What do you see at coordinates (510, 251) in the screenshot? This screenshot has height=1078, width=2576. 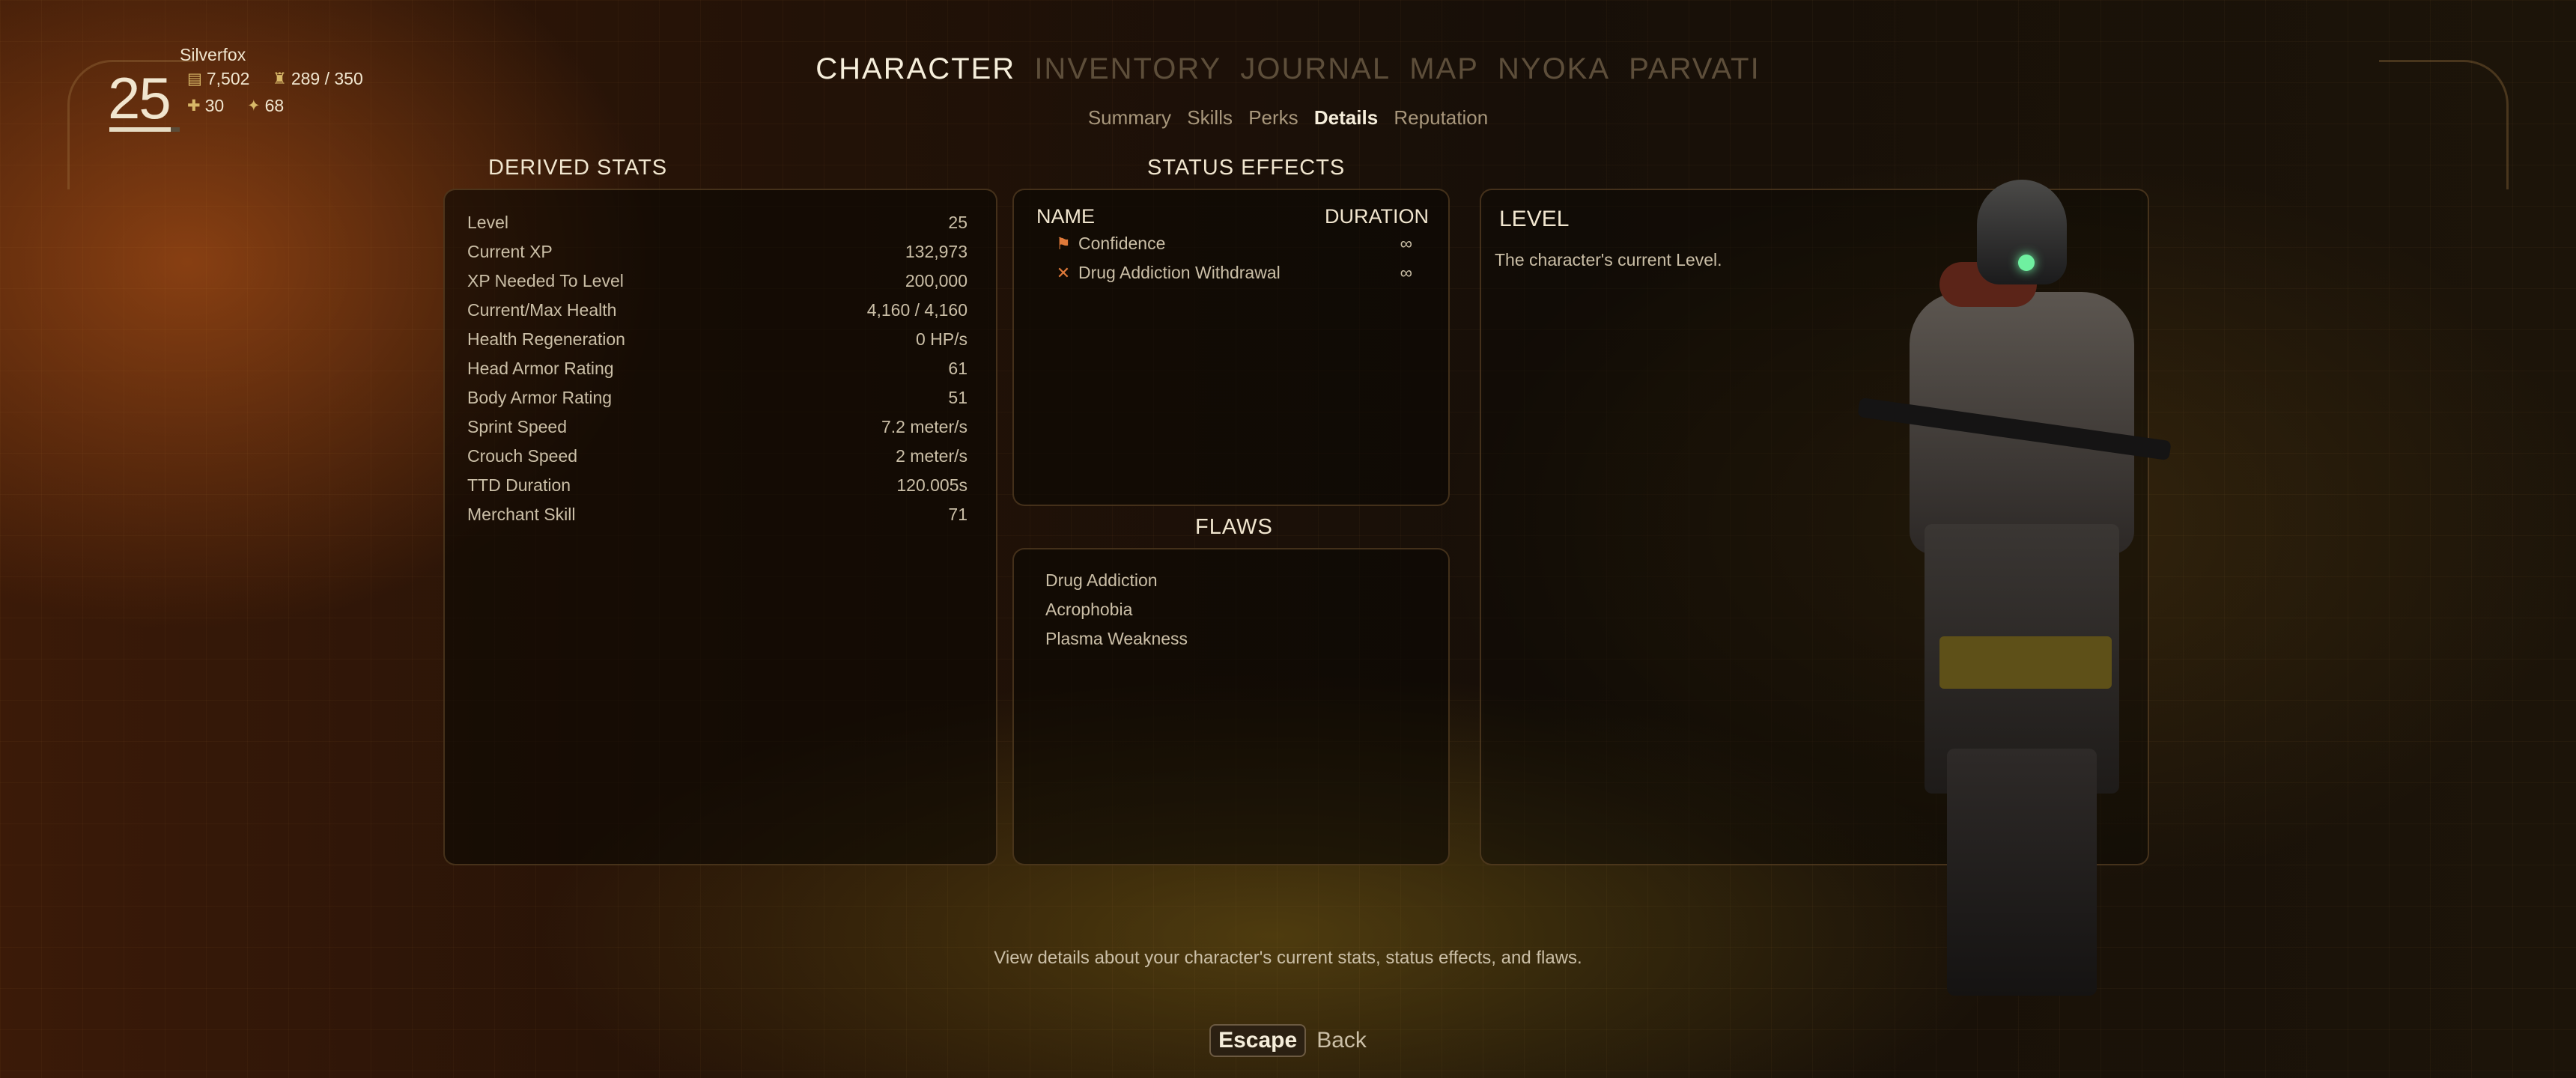 I see `stat-label: Current XP` at bounding box center [510, 251].